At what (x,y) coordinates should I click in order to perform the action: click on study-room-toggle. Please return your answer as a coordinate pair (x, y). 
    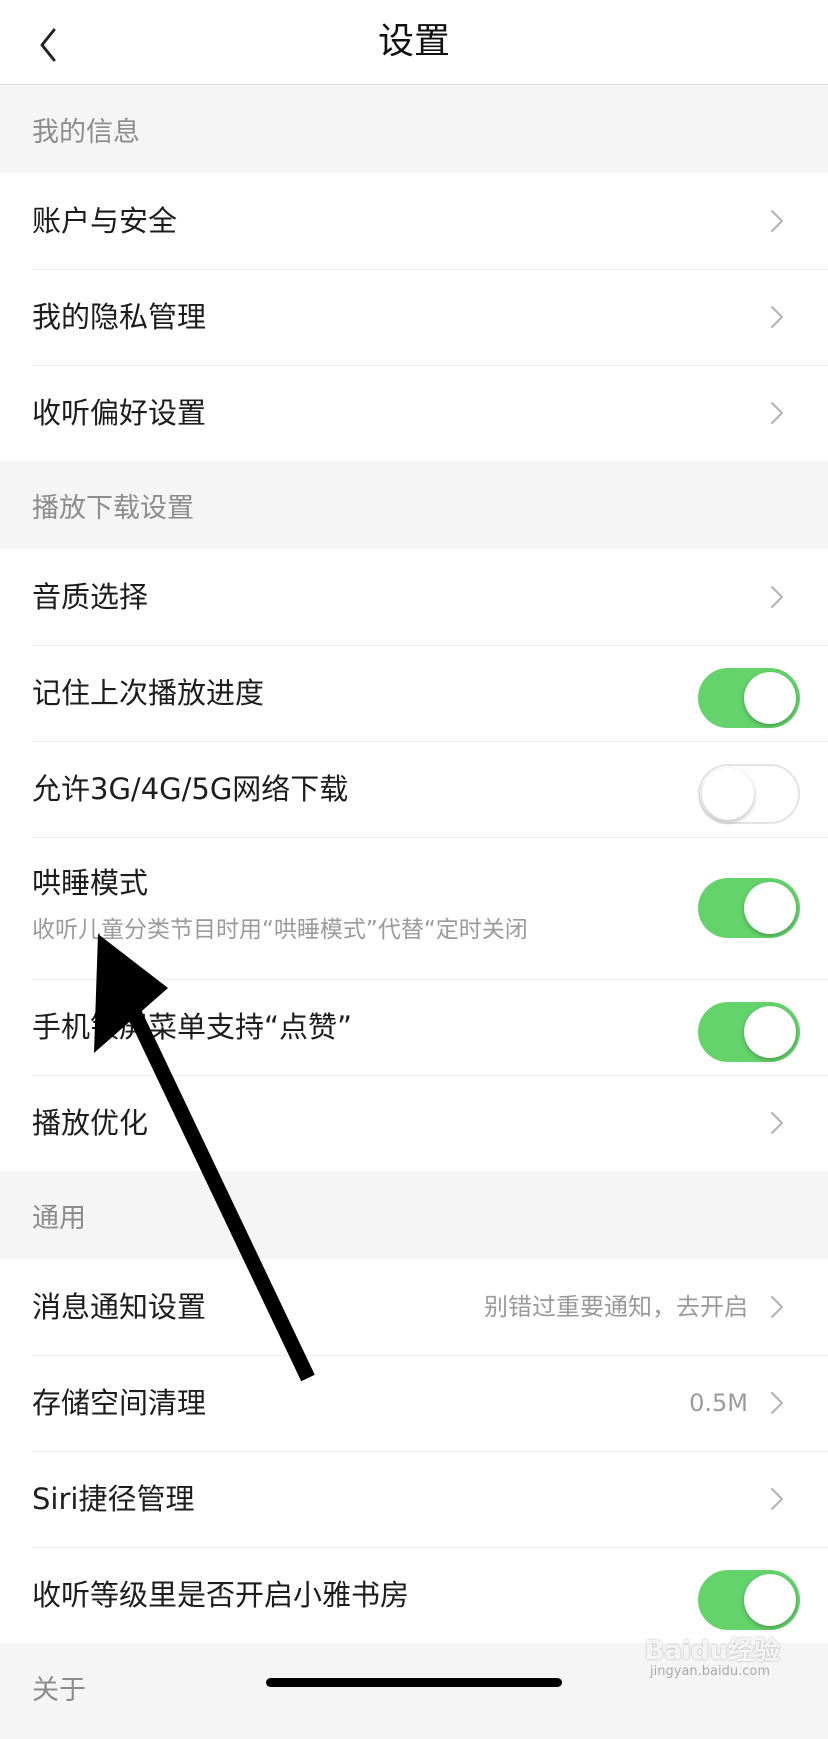
    Looking at the image, I should click on (749, 1600).